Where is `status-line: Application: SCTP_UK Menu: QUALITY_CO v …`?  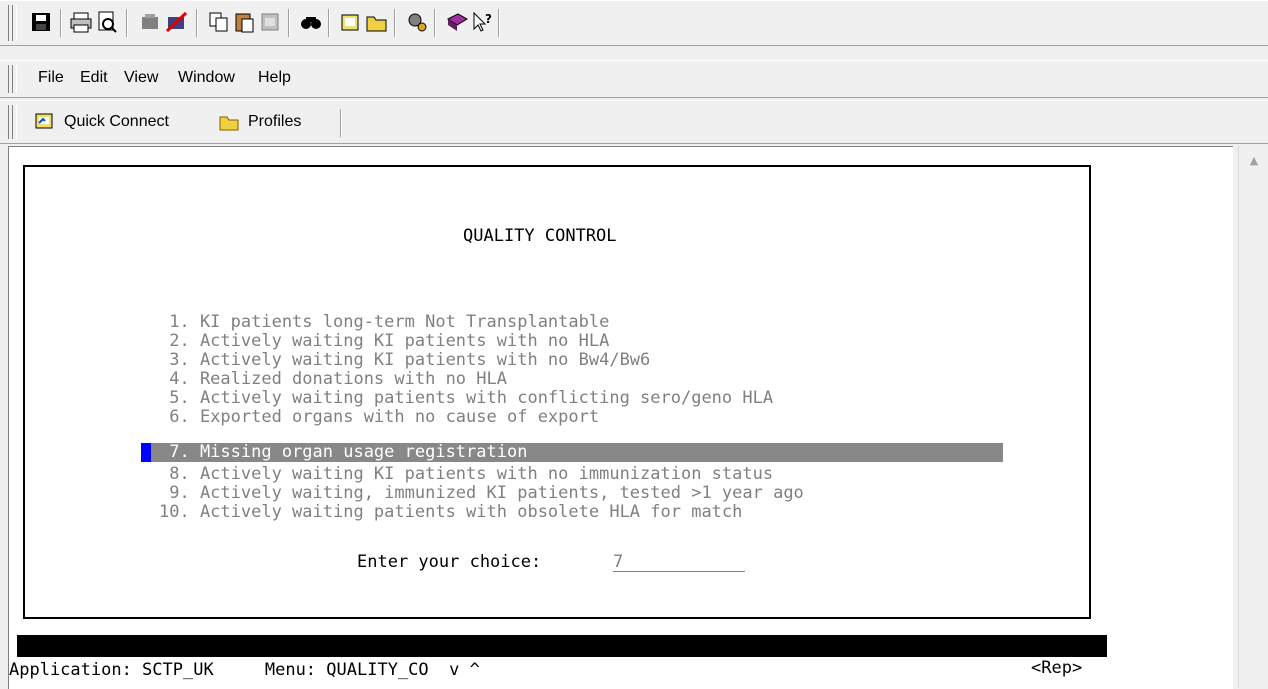 status-line: Application: SCTP_UK Menu: QUALITY_CO v … is located at coordinates (244, 670).